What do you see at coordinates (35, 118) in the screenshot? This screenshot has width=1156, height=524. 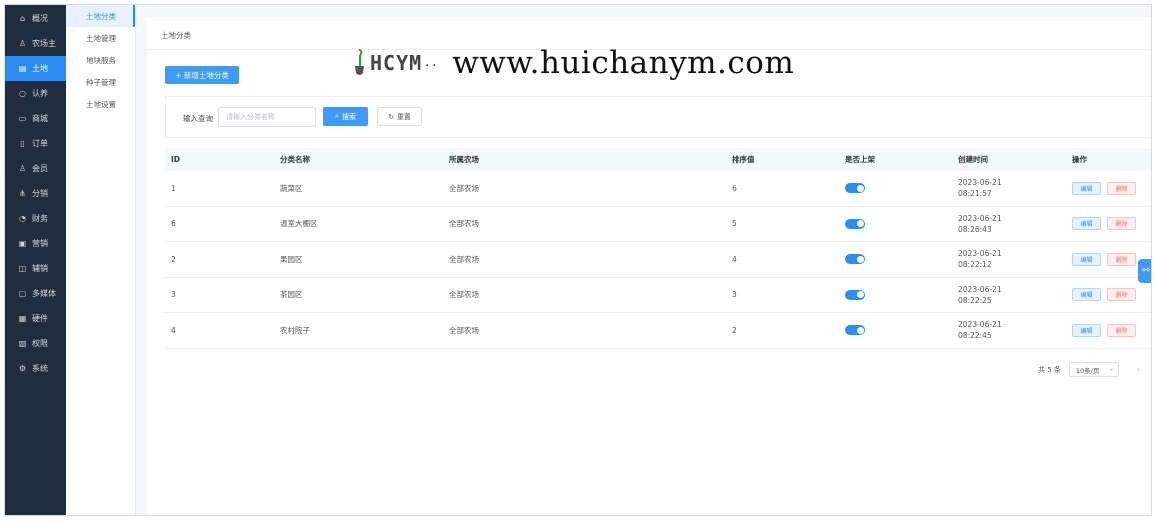 I see `sidebar-item-shop: ▭ 商城` at bounding box center [35, 118].